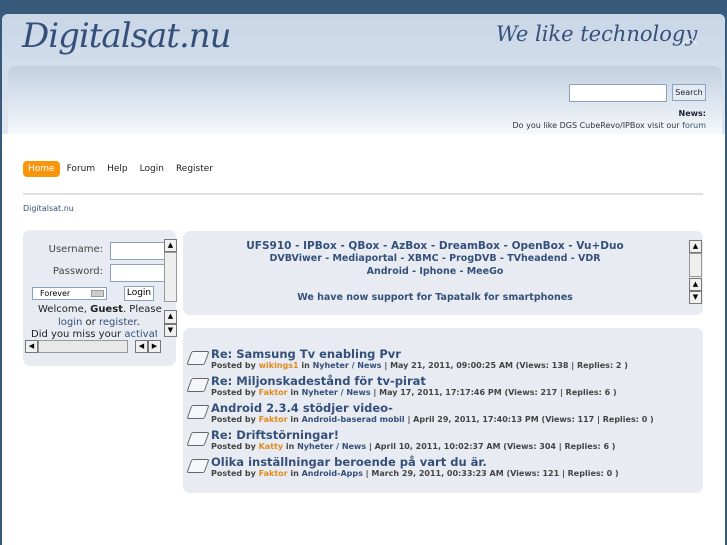 Image resolution: width=727 pixels, height=545 pixels. What do you see at coordinates (194, 169) in the screenshot?
I see `nav-register: Register` at bounding box center [194, 169].